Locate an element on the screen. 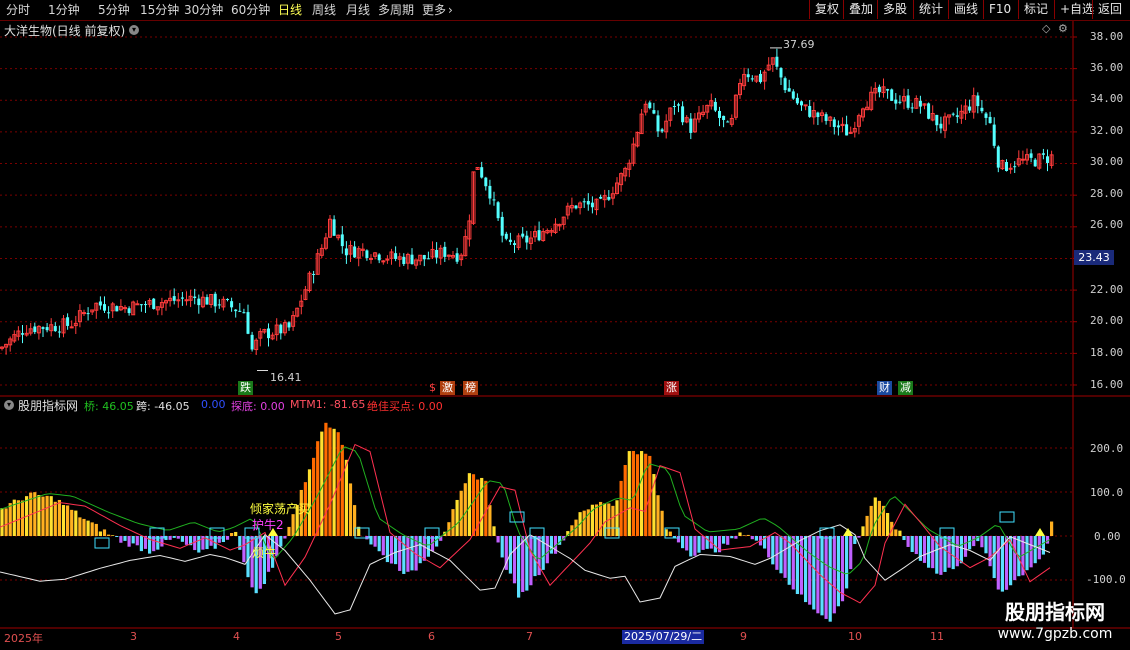 This screenshot has width=1130, height=650. indicator-name: 股朋指标网 is located at coordinates (48, 405).